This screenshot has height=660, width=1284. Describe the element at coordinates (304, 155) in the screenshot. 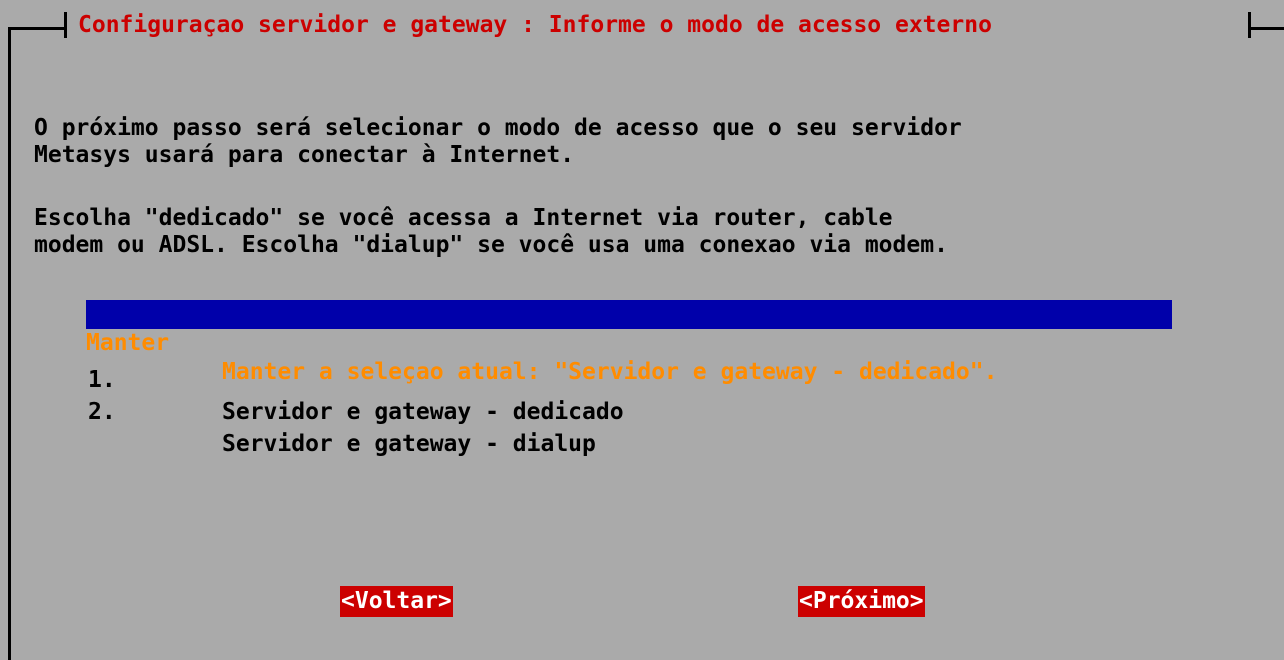

I see `description-line-2: Metasys usará para conectar à Internet.` at that location.